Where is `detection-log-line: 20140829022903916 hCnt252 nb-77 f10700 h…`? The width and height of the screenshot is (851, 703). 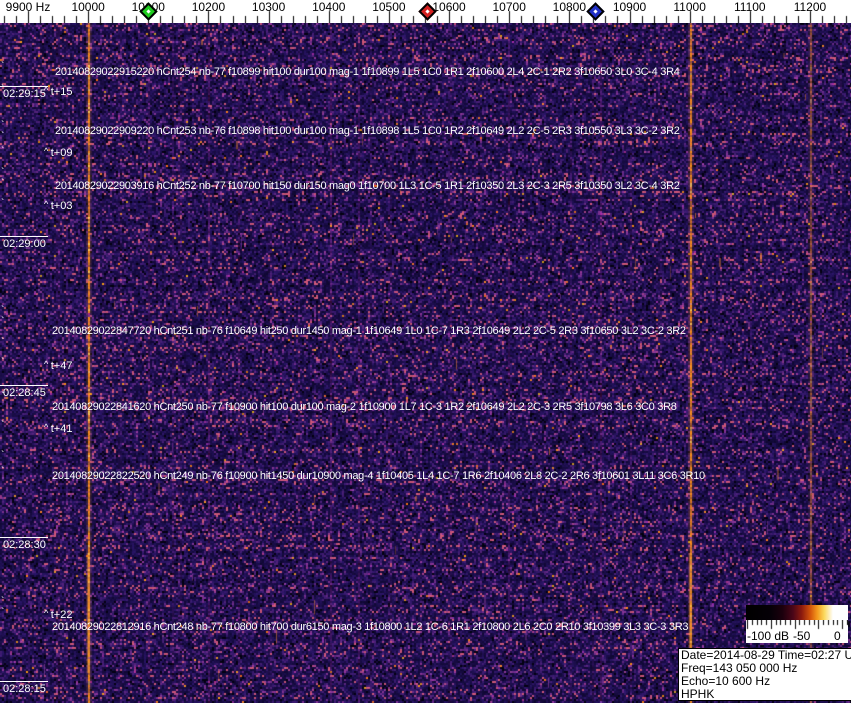 detection-log-line: 20140829022903916 hCnt252 nb-77 f10700 h… is located at coordinates (367, 186).